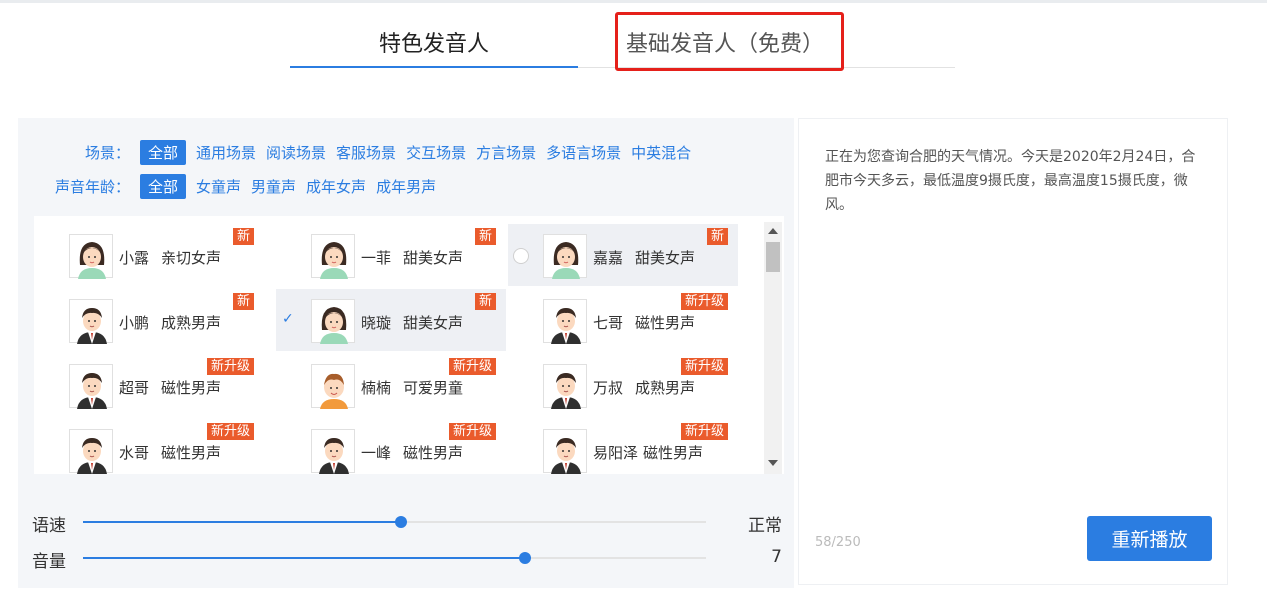 The image size is (1267, 601). I want to click on voice-card: ✓ 晓璇 甜美女声新, so click(391, 320).